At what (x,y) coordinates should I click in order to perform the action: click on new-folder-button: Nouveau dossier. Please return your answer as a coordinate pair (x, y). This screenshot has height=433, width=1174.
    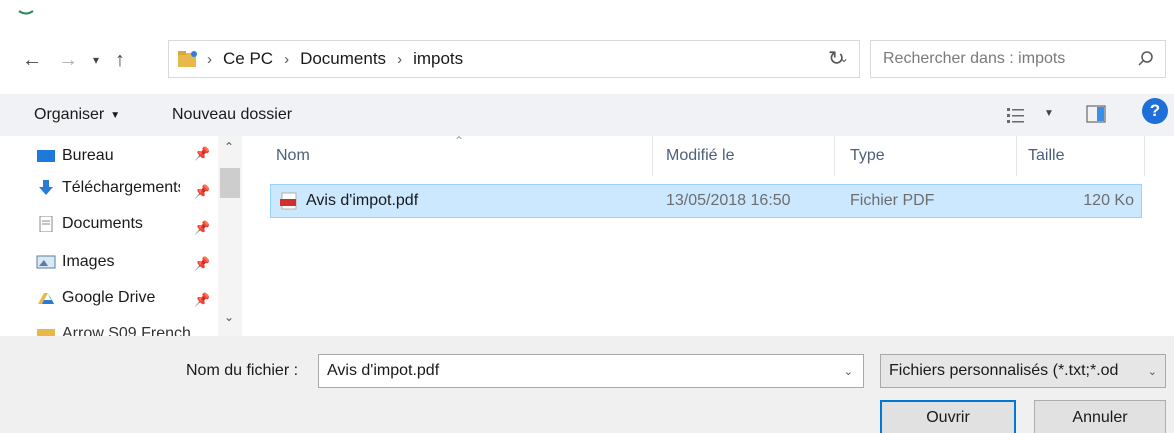
    Looking at the image, I should click on (232, 115).